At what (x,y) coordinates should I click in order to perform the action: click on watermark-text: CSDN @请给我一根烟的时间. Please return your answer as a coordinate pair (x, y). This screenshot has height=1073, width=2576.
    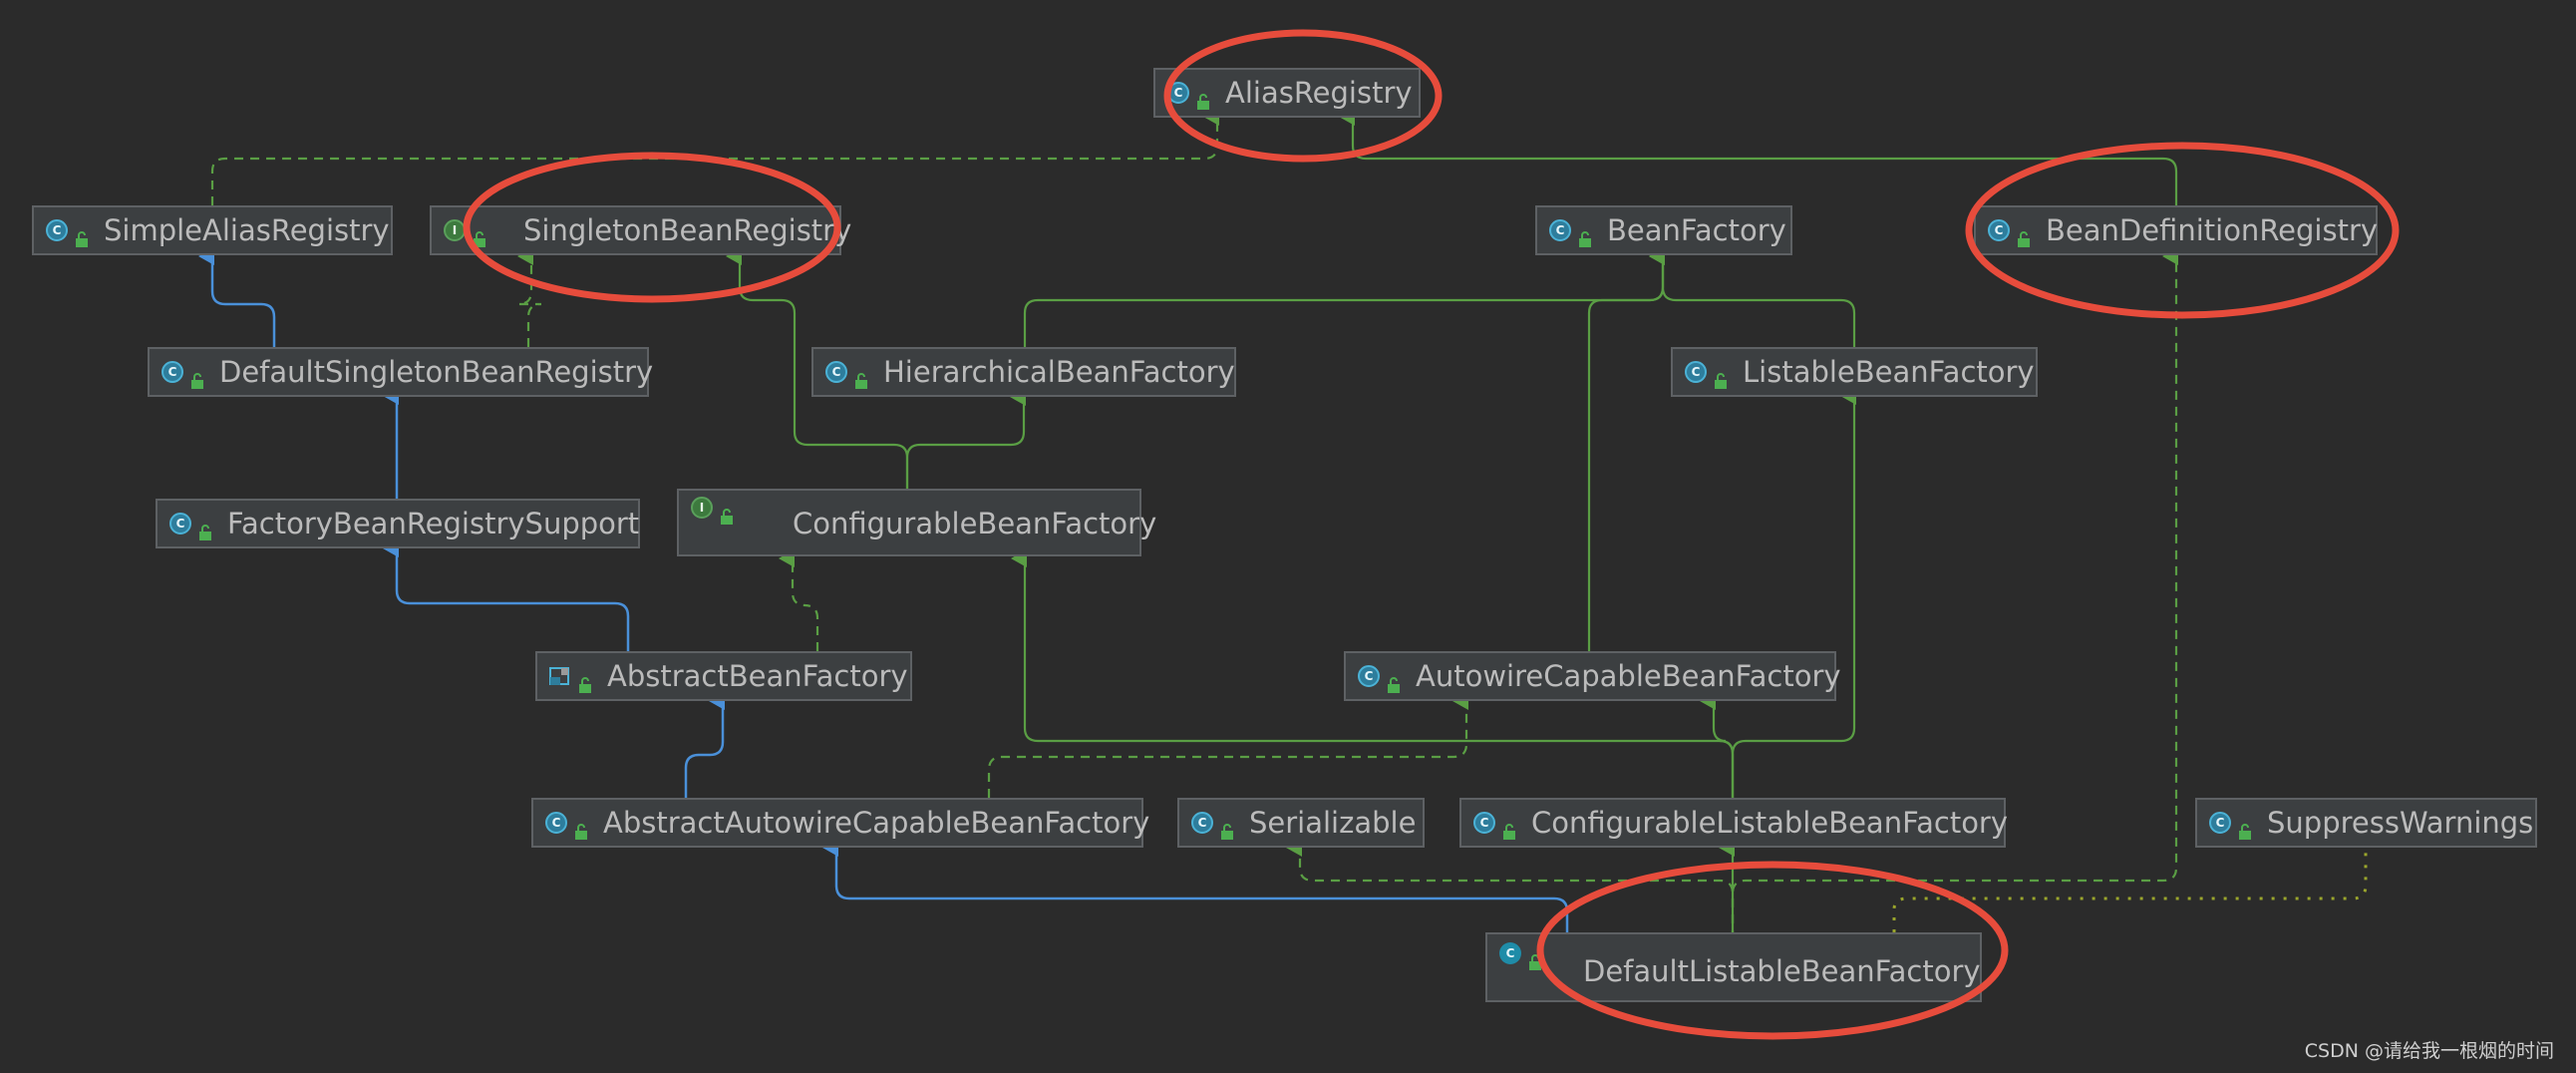
    Looking at the image, I should click on (2429, 1051).